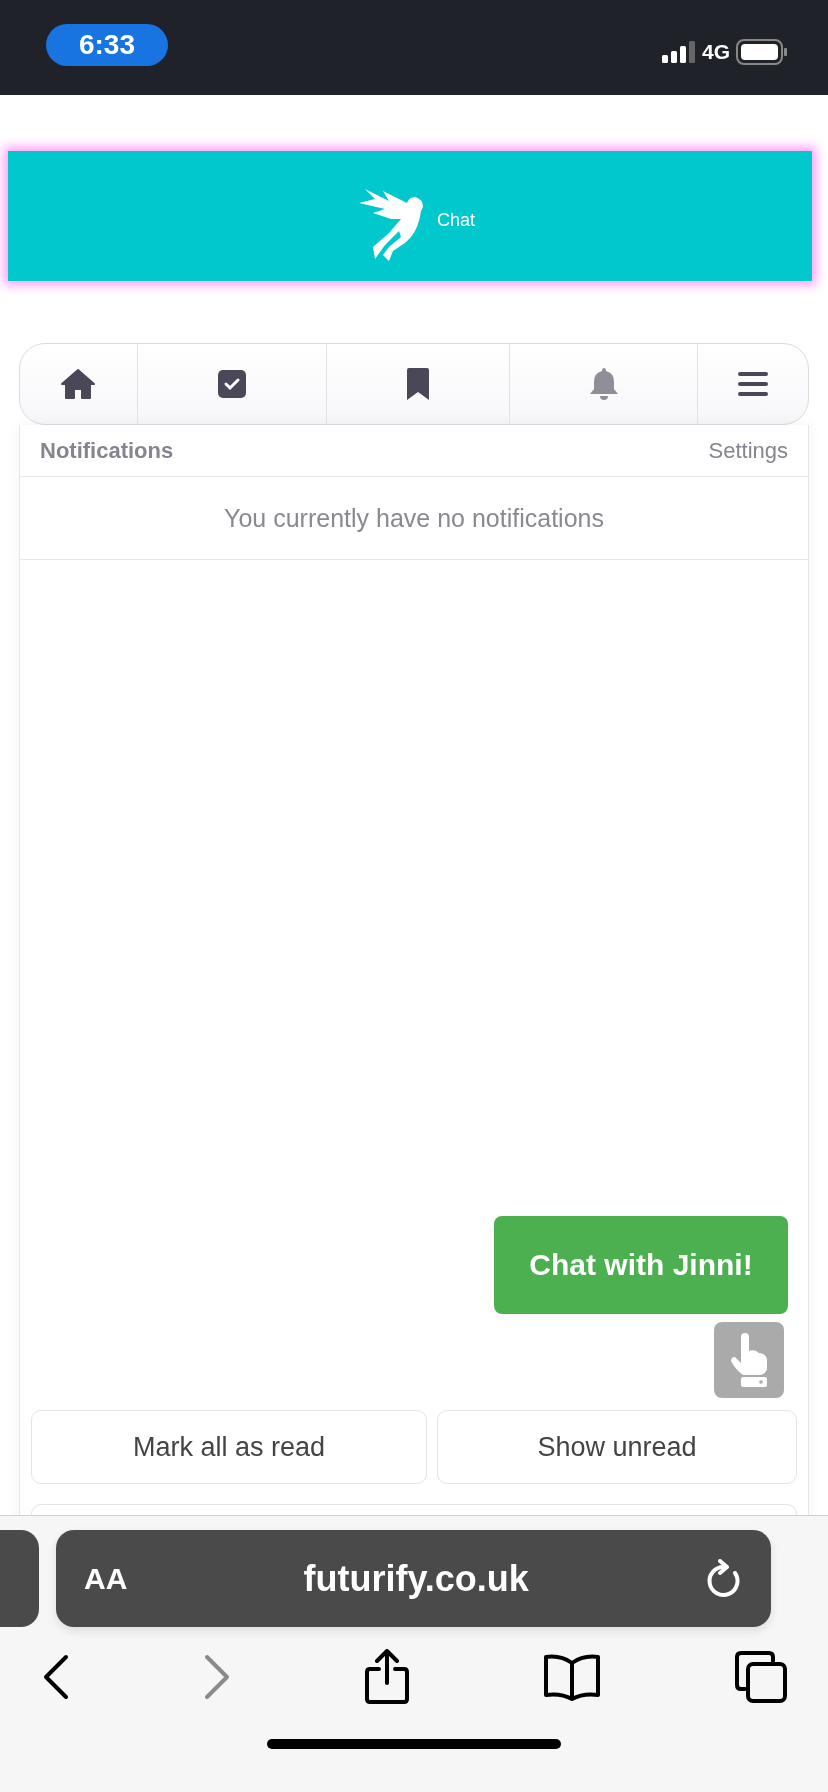  I want to click on battery-icon, so click(762, 51).